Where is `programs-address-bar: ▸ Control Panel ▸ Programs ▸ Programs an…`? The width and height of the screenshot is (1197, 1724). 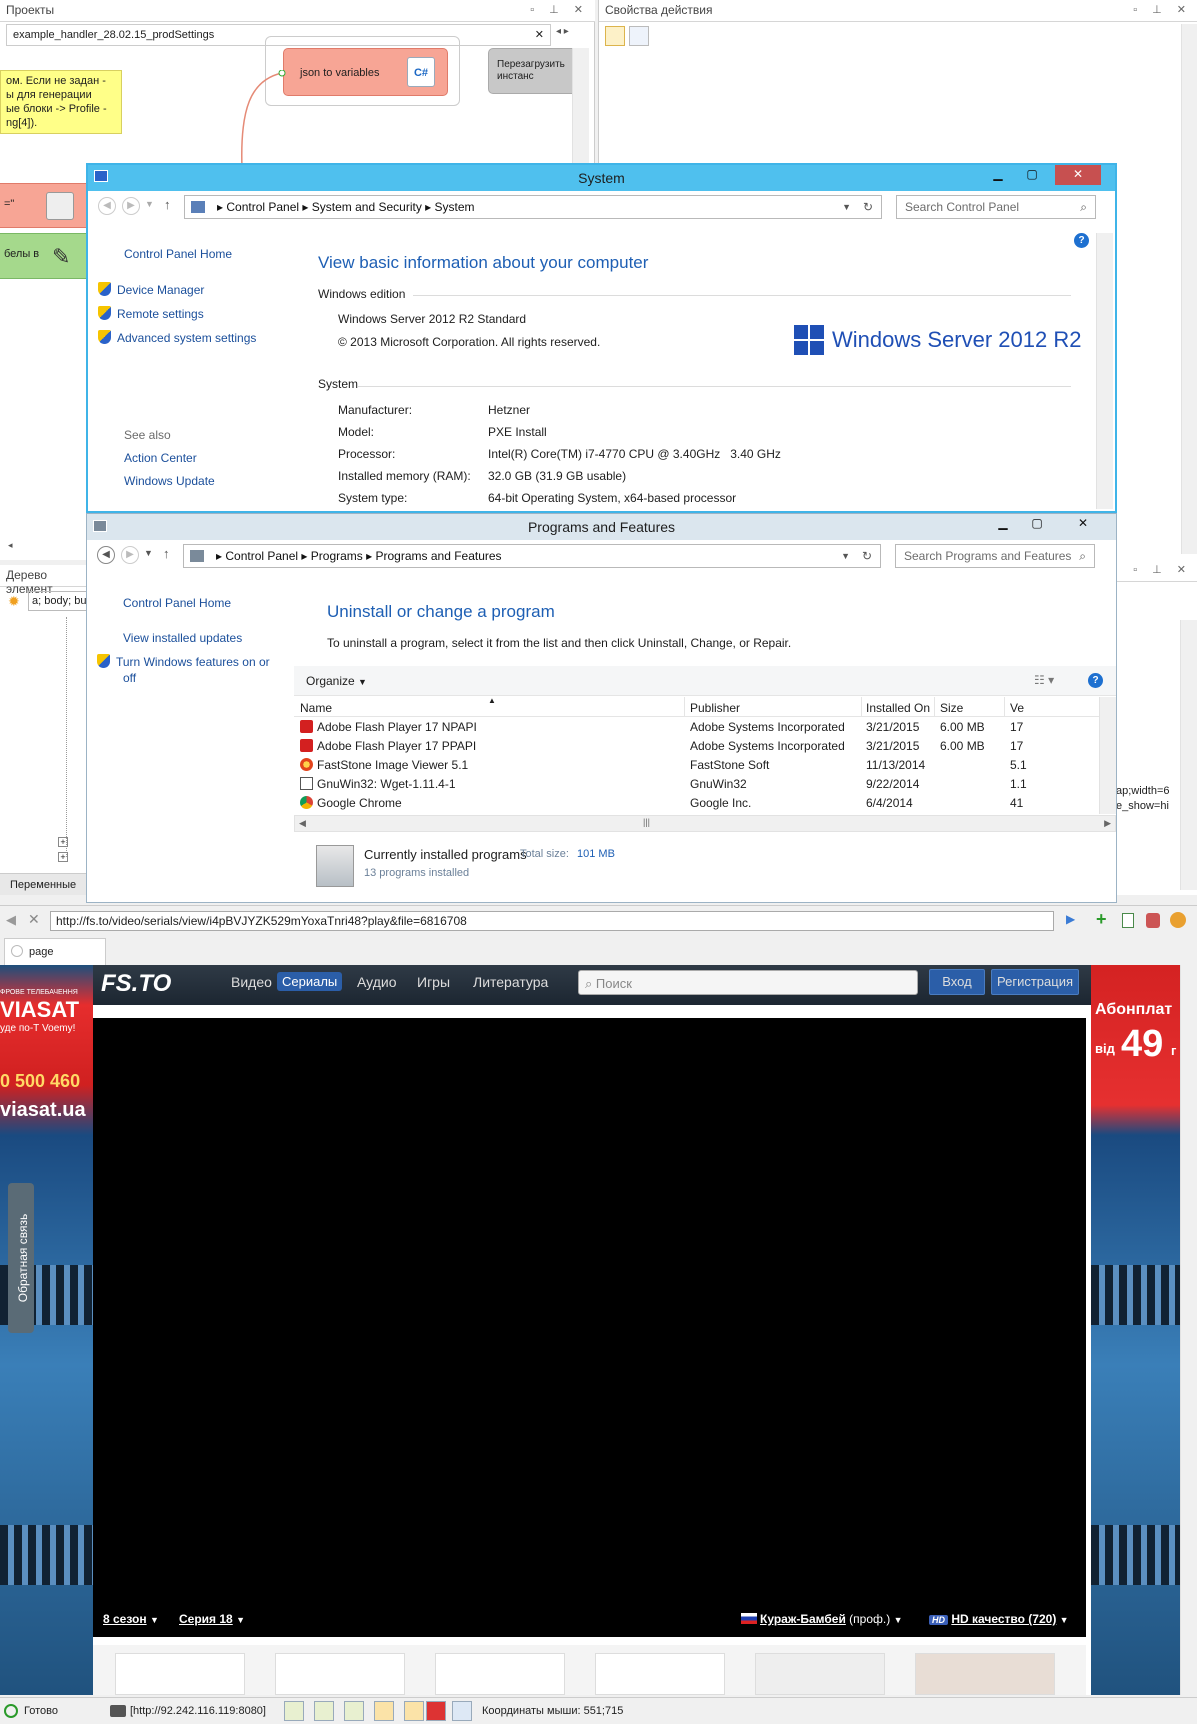
programs-address-bar: ▸ Control Panel ▸ Programs ▸ Programs an… is located at coordinates (532, 556).